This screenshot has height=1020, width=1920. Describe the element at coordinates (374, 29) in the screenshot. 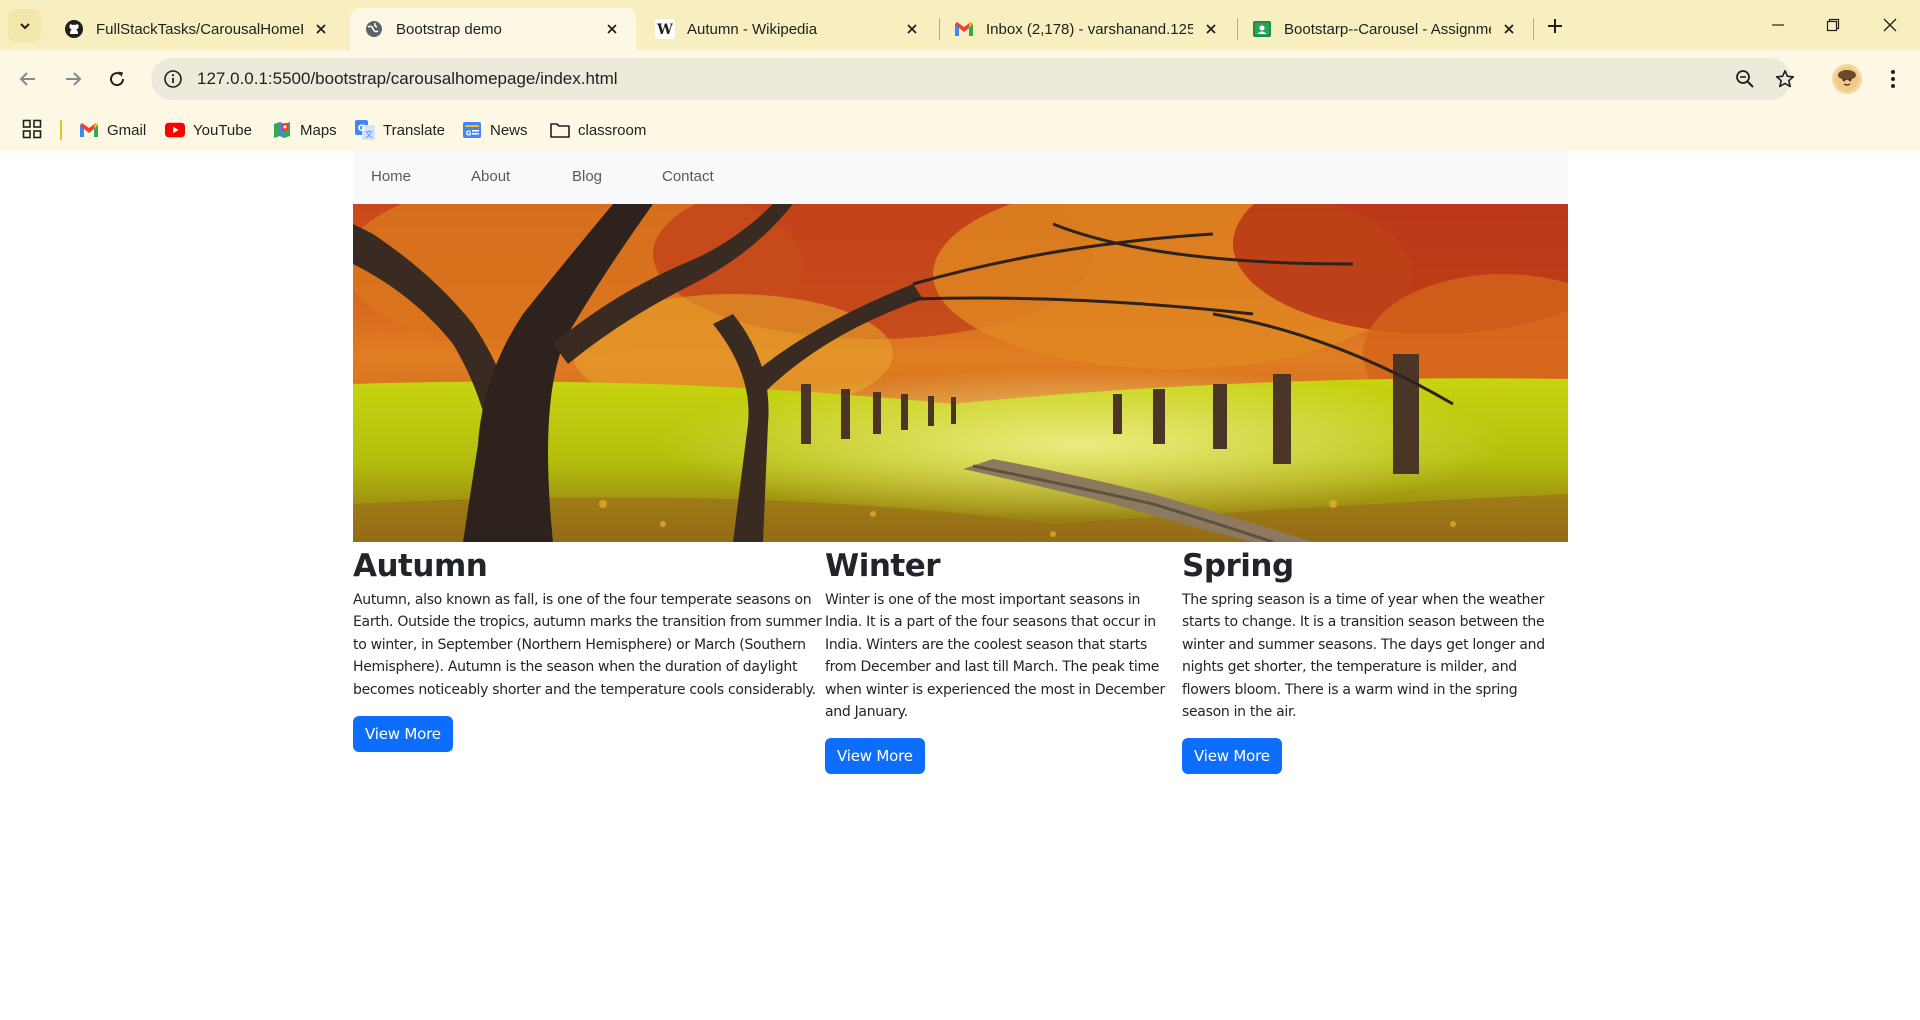

I see `globe-icon` at that location.